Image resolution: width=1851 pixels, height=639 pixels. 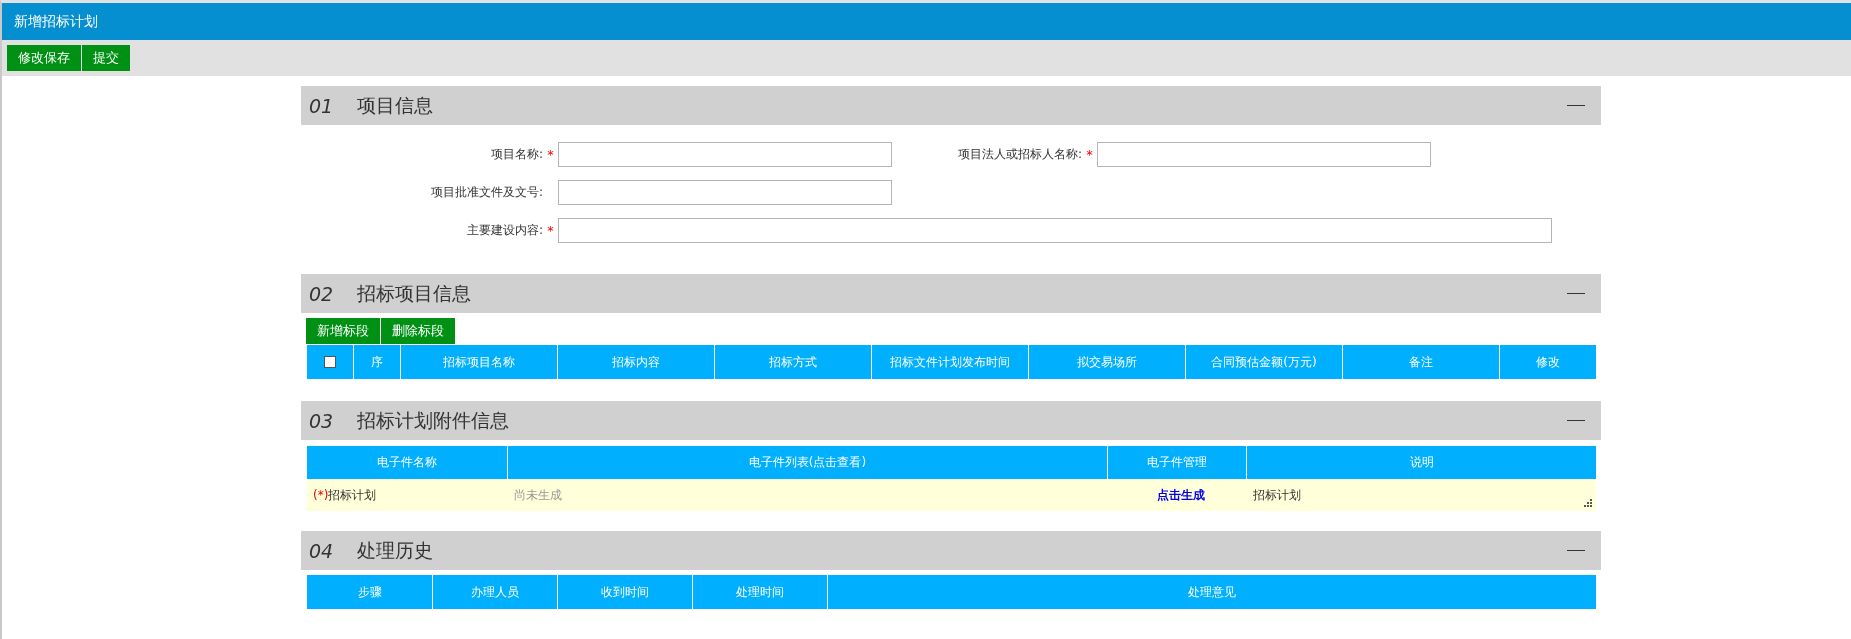 What do you see at coordinates (1019, 154) in the screenshot?
I see `field-label: 项目法人或招标人名称:` at bounding box center [1019, 154].